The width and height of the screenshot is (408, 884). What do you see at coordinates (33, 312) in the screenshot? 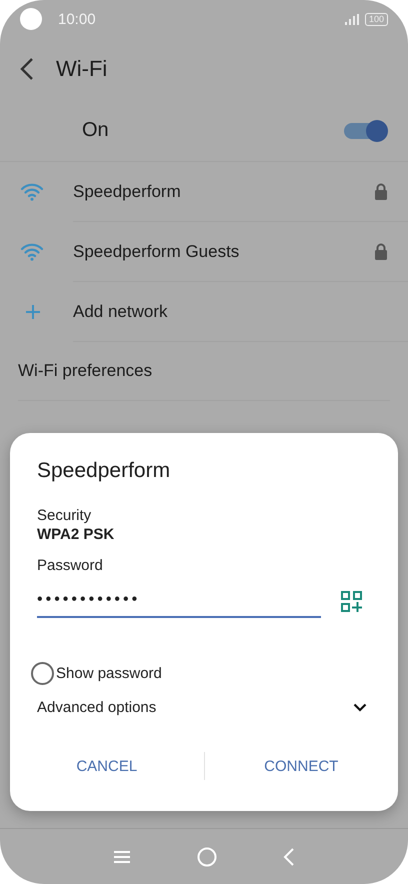
I see `plus-icon` at bounding box center [33, 312].